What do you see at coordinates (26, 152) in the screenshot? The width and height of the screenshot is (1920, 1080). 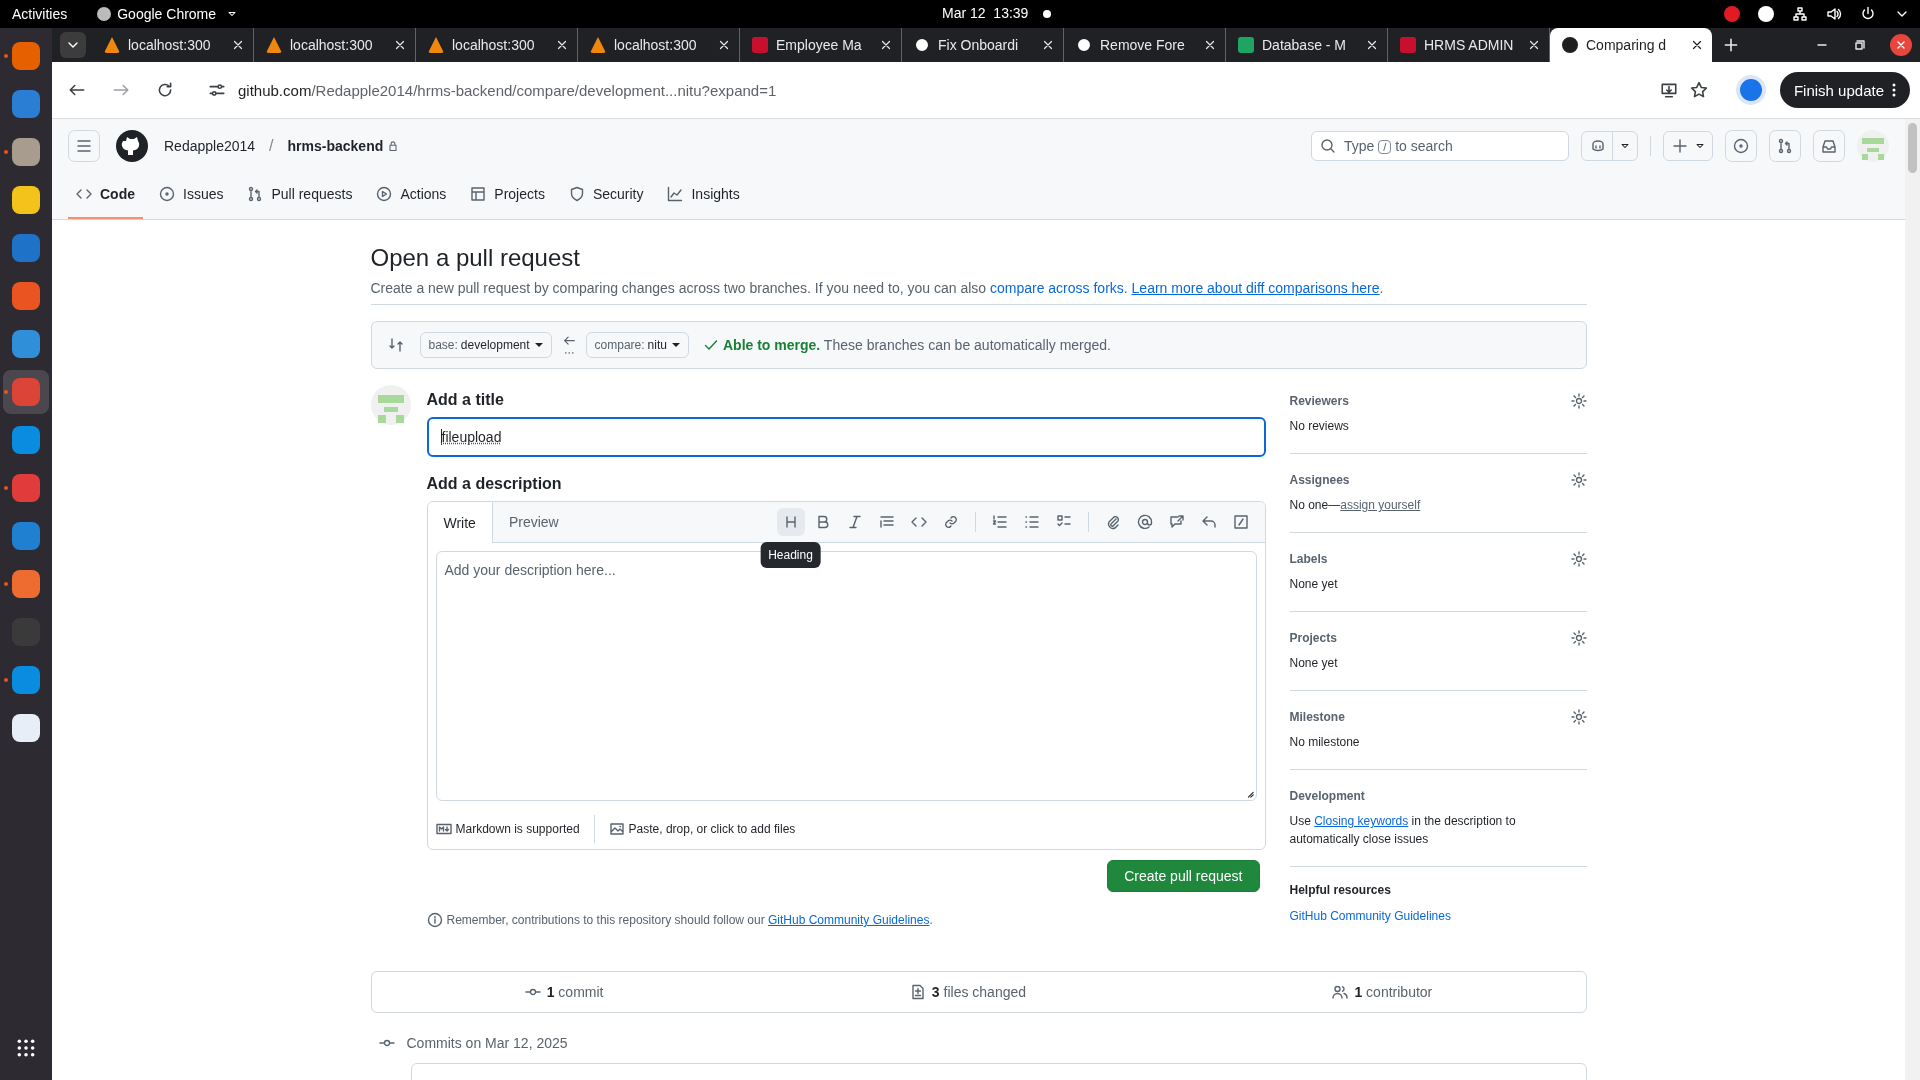 I see `folder-icon` at bounding box center [26, 152].